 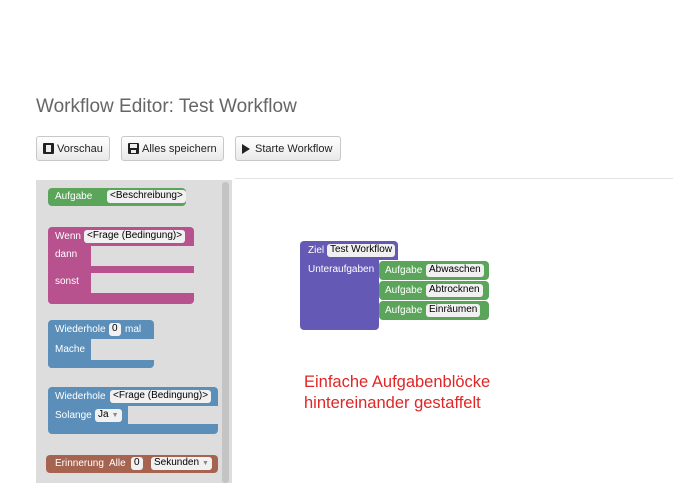 I want to click on film-icon, so click(x=48, y=148).